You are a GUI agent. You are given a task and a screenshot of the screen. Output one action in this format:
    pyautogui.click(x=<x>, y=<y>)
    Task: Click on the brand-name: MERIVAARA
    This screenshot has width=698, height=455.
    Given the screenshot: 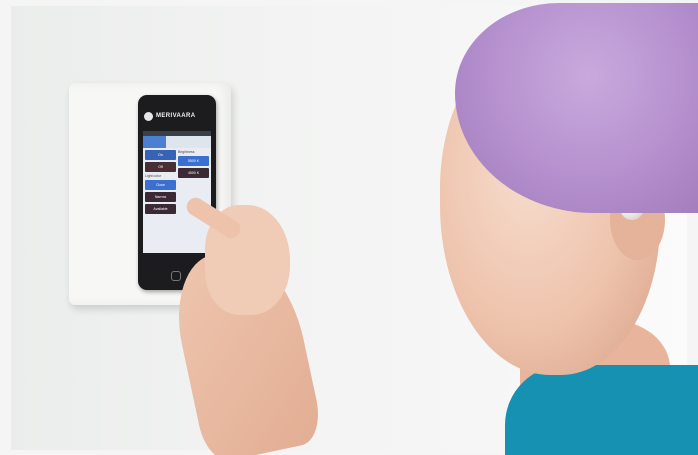 What is the action you would take?
    pyautogui.click(x=176, y=116)
    